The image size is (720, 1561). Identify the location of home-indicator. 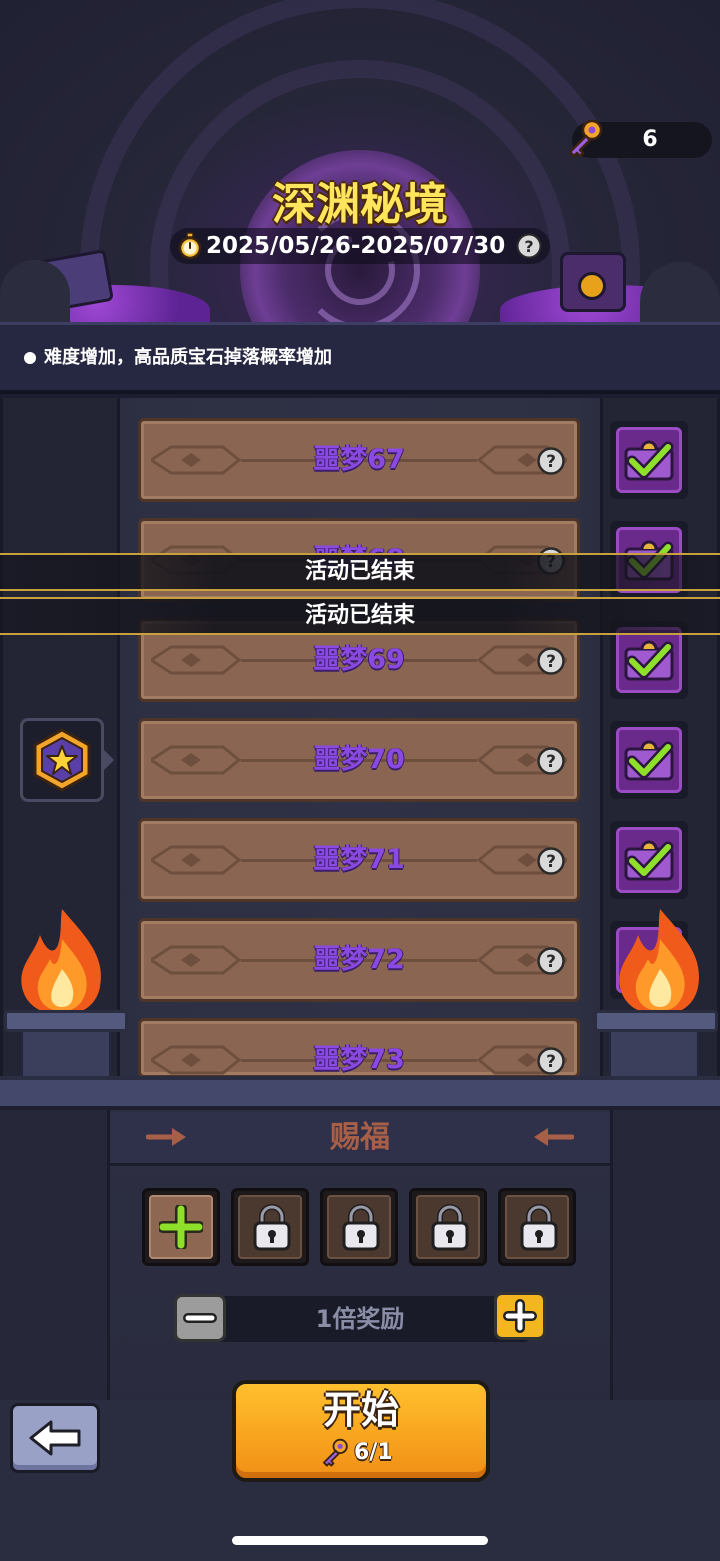
(360, 1540).